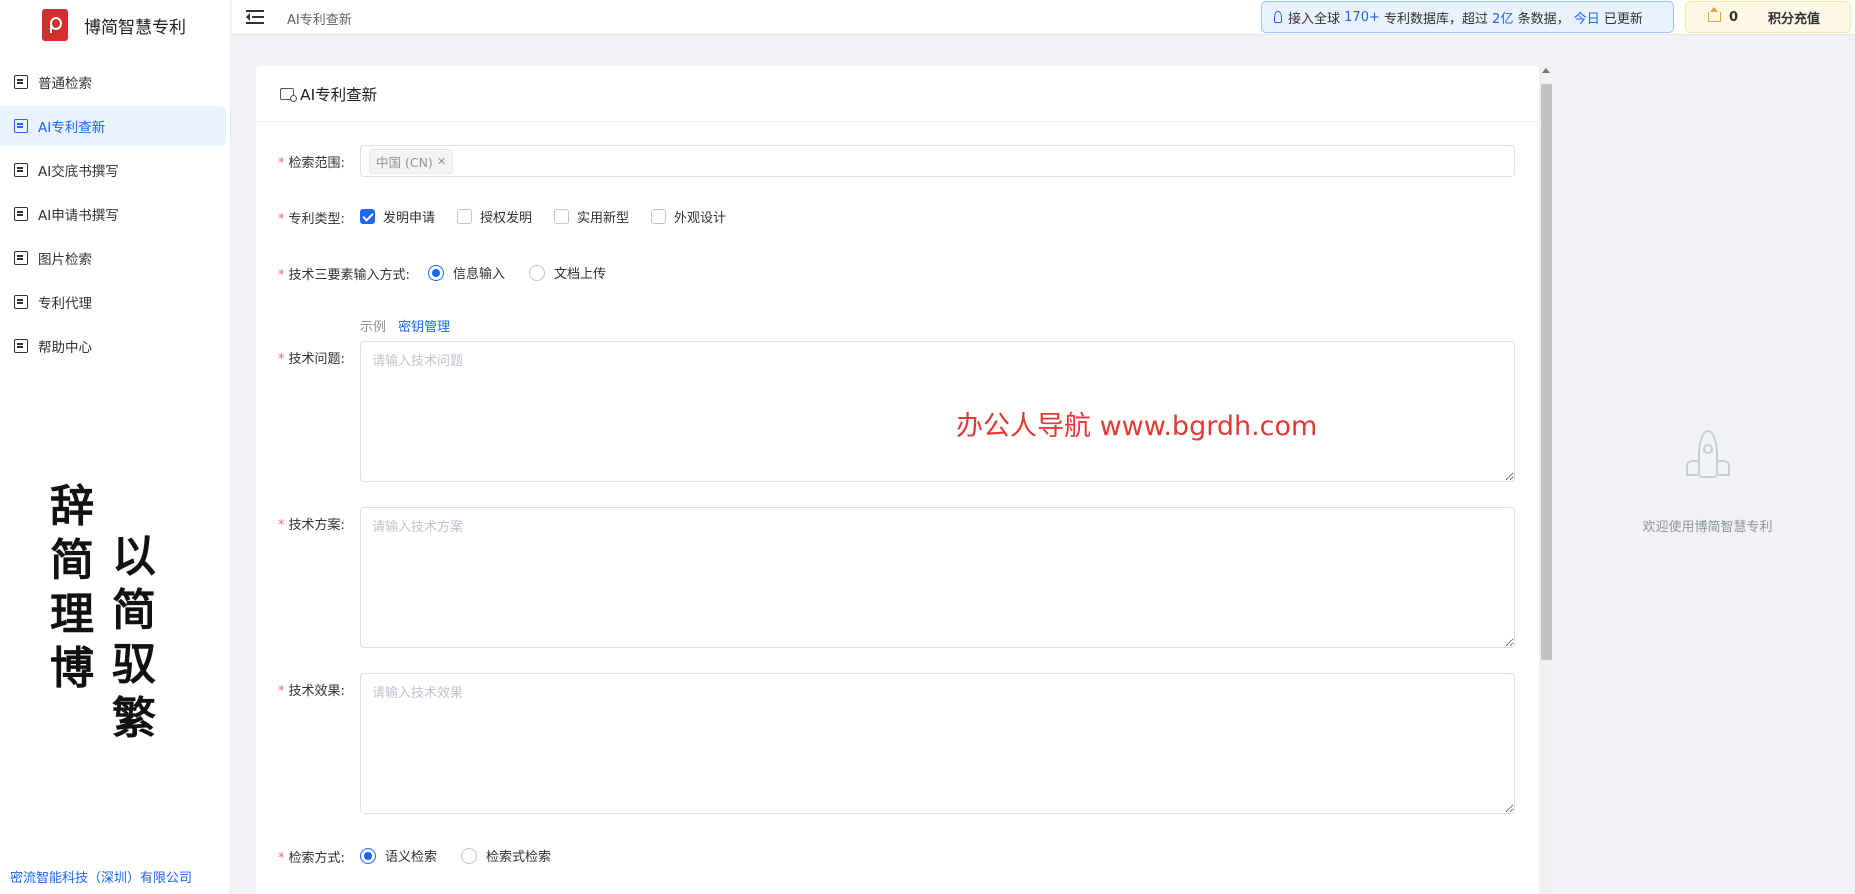 The width and height of the screenshot is (1855, 894). I want to click on close-icon: ✕, so click(441, 161).